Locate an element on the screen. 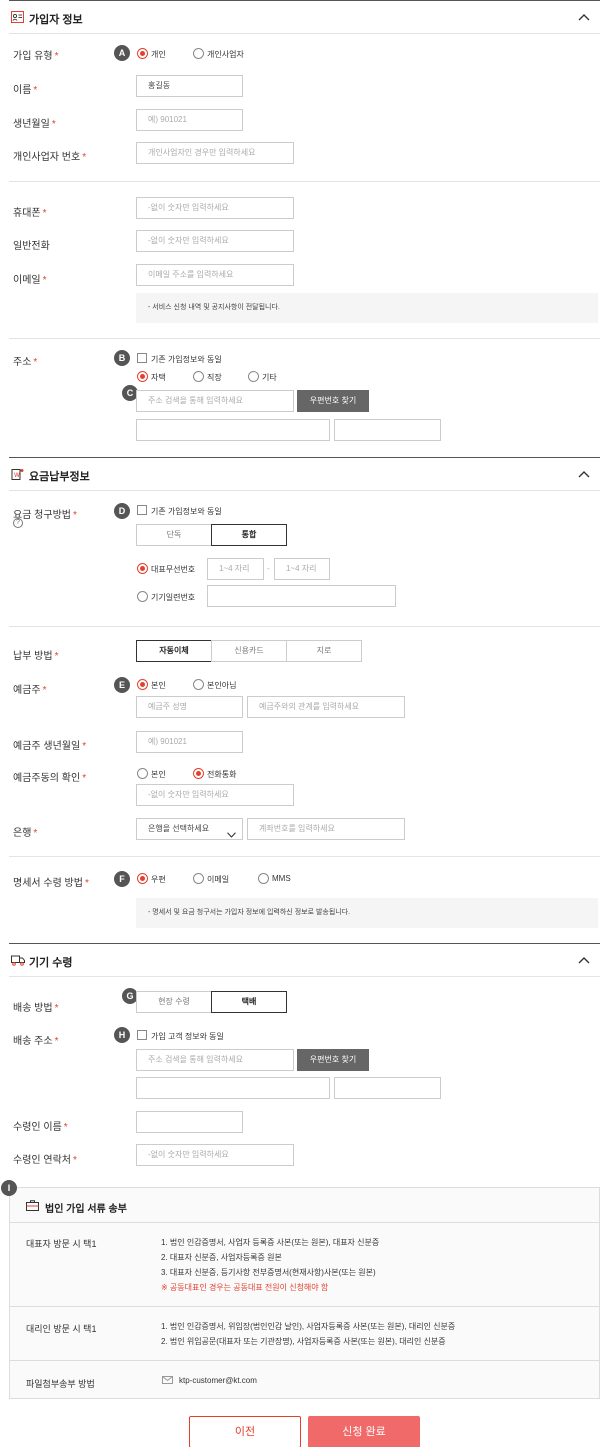 The height and width of the screenshot is (1447, 600). name-input: 홍길동 is located at coordinates (189, 86).